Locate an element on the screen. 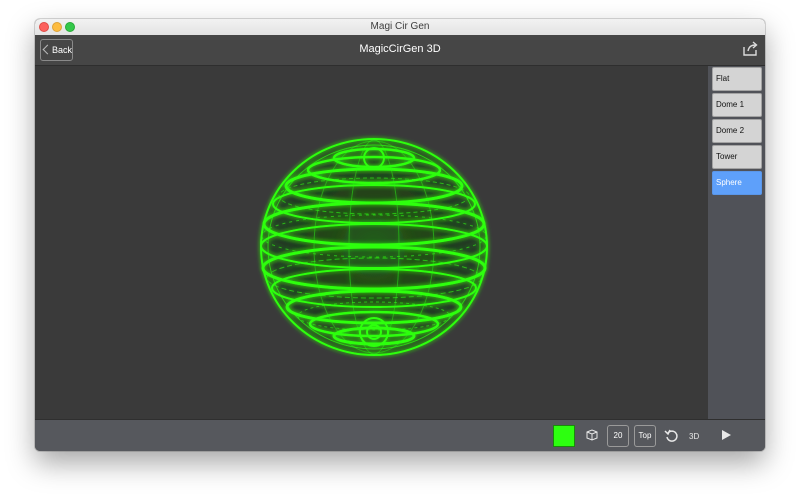 The height and width of the screenshot is (500, 800). page-title: MagicCirGen 3D is located at coordinates (400, 49).